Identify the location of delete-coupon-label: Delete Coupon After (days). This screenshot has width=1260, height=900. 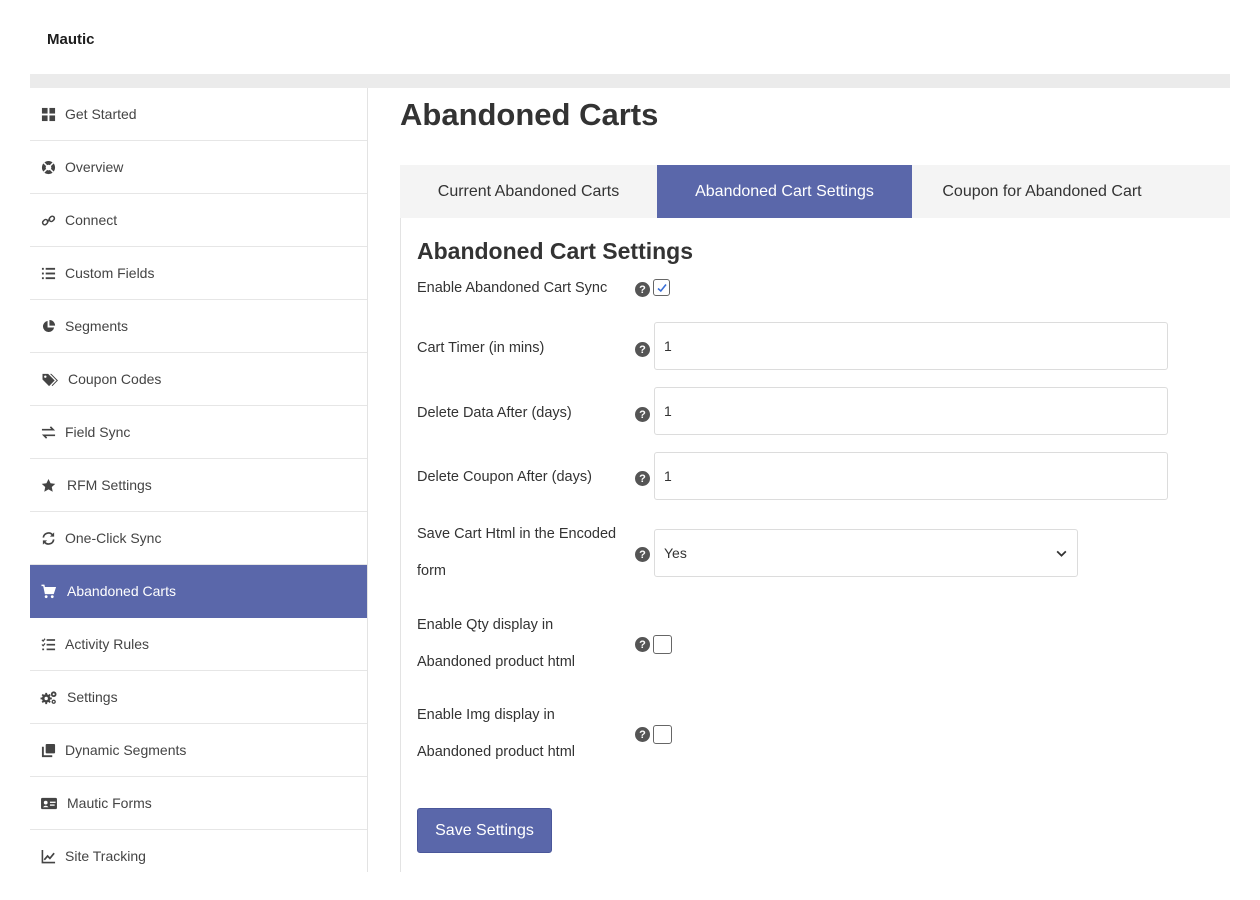
(504, 477).